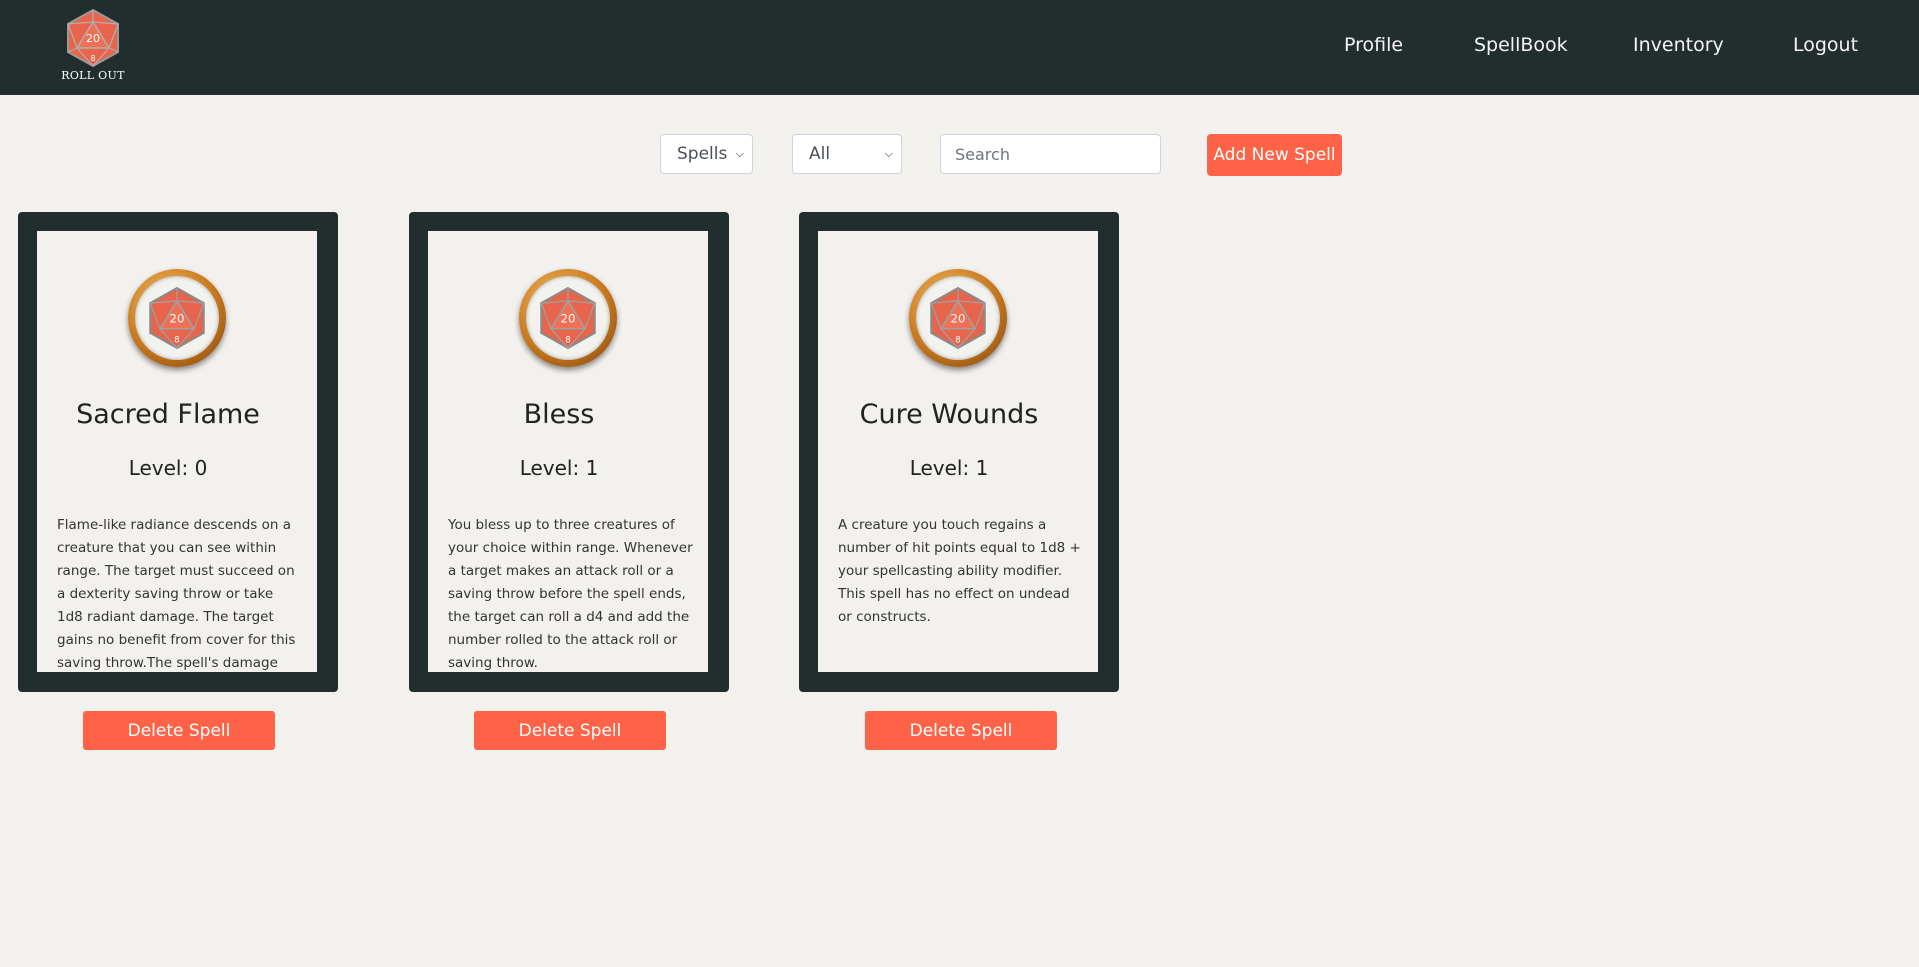 The width and height of the screenshot is (1919, 967). I want to click on type-select-value: Spells, so click(702, 154).